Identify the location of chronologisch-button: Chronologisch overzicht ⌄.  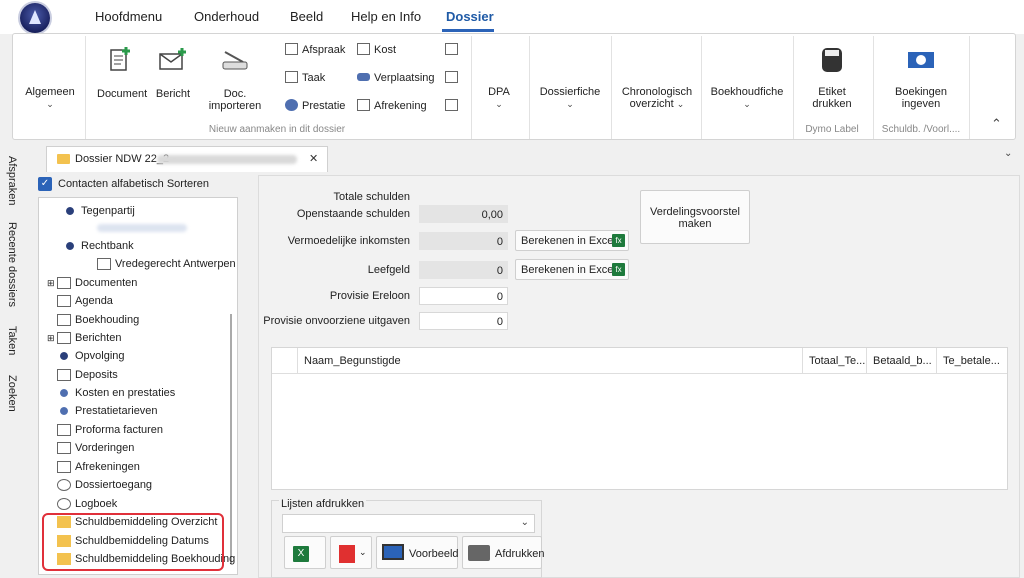
(657, 98).